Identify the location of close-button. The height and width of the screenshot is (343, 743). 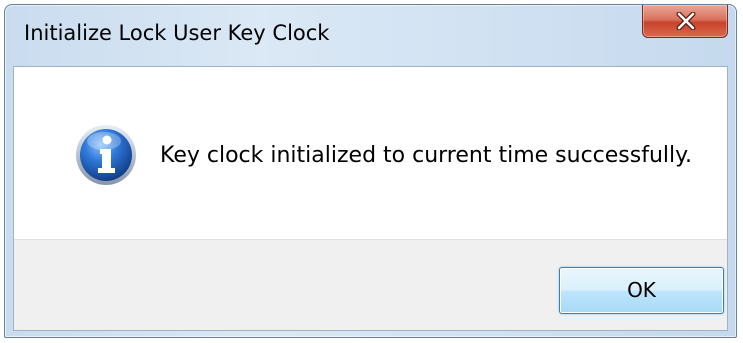
(685, 21).